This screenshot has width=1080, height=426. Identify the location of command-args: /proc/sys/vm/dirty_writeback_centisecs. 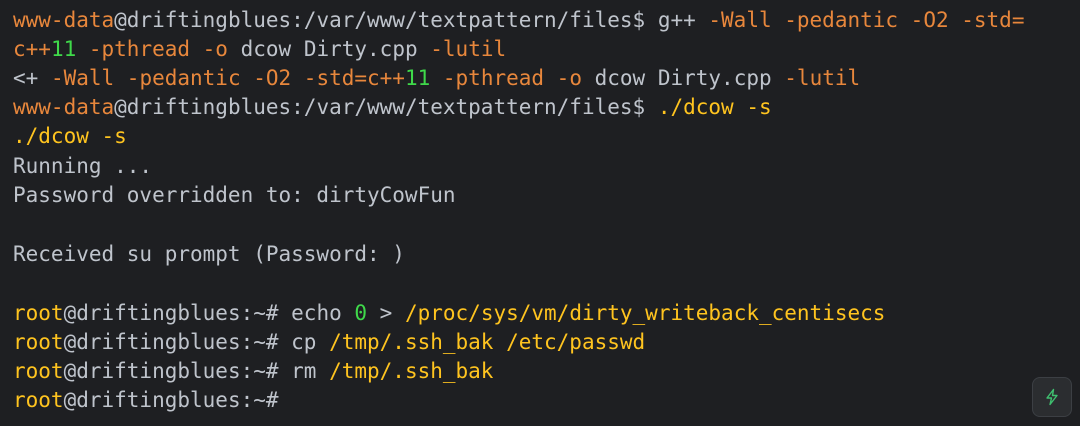
(645, 313).